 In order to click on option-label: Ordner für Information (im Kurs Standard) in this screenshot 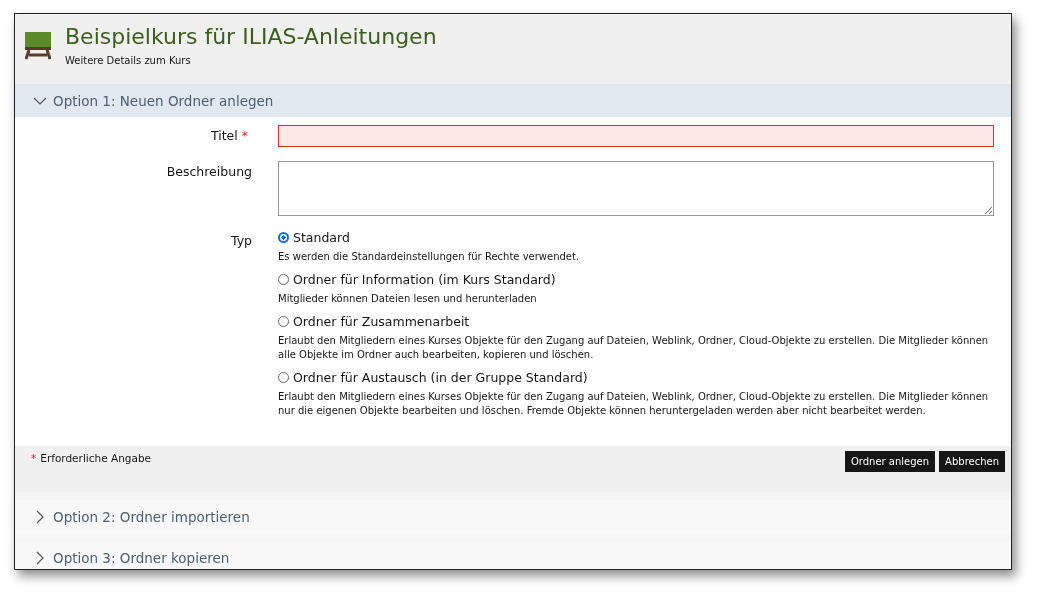, I will do `click(424, 279)`.